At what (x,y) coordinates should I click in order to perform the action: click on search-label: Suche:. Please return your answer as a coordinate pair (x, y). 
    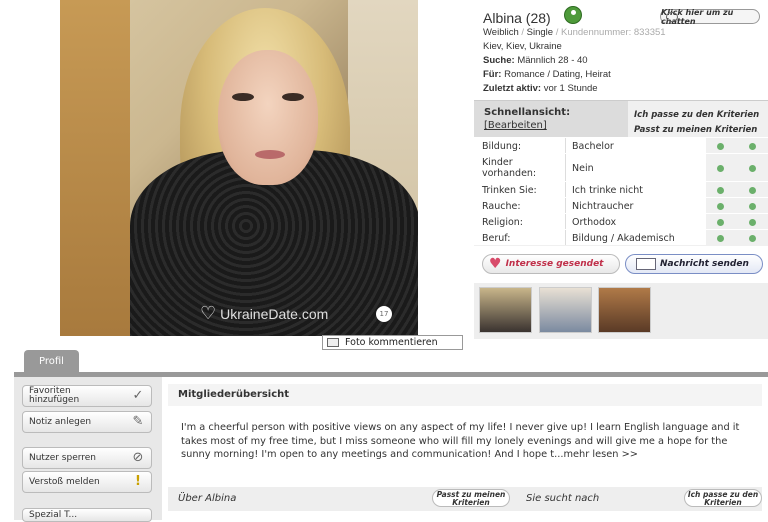
    Looking at the image, I should click on (499, 60).